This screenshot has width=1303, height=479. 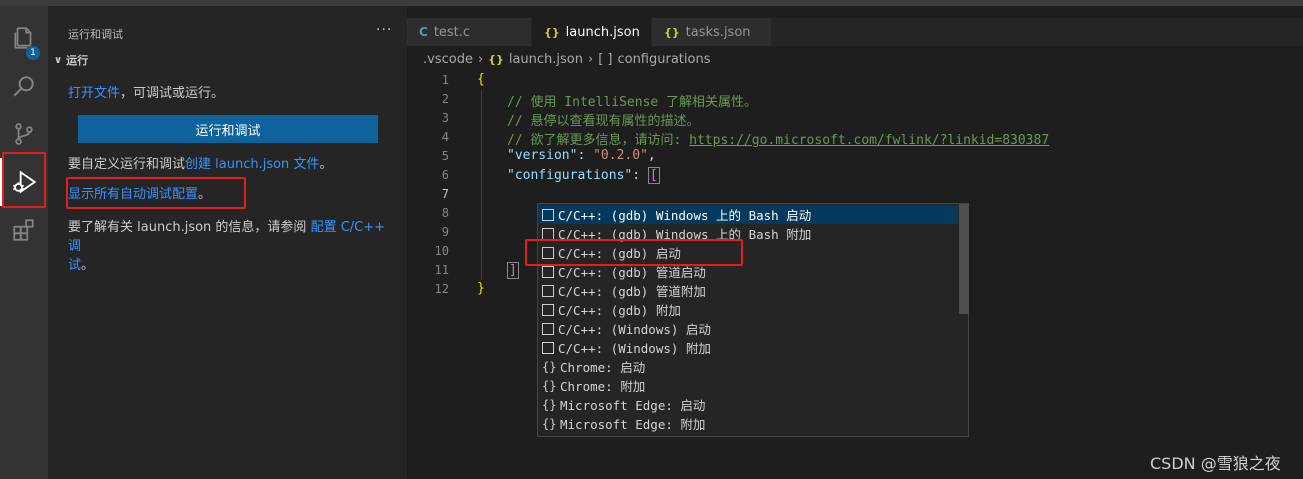 What do you see at coordinates (602, 32) in the screenshot?
I see `tab-label: launch.json` at bounding box center [602, 32].